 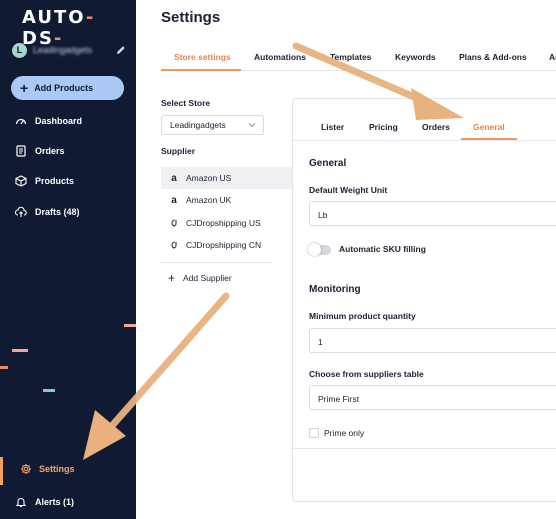 I want to click on tab-orders: Orders, so click(x=436, y=127).